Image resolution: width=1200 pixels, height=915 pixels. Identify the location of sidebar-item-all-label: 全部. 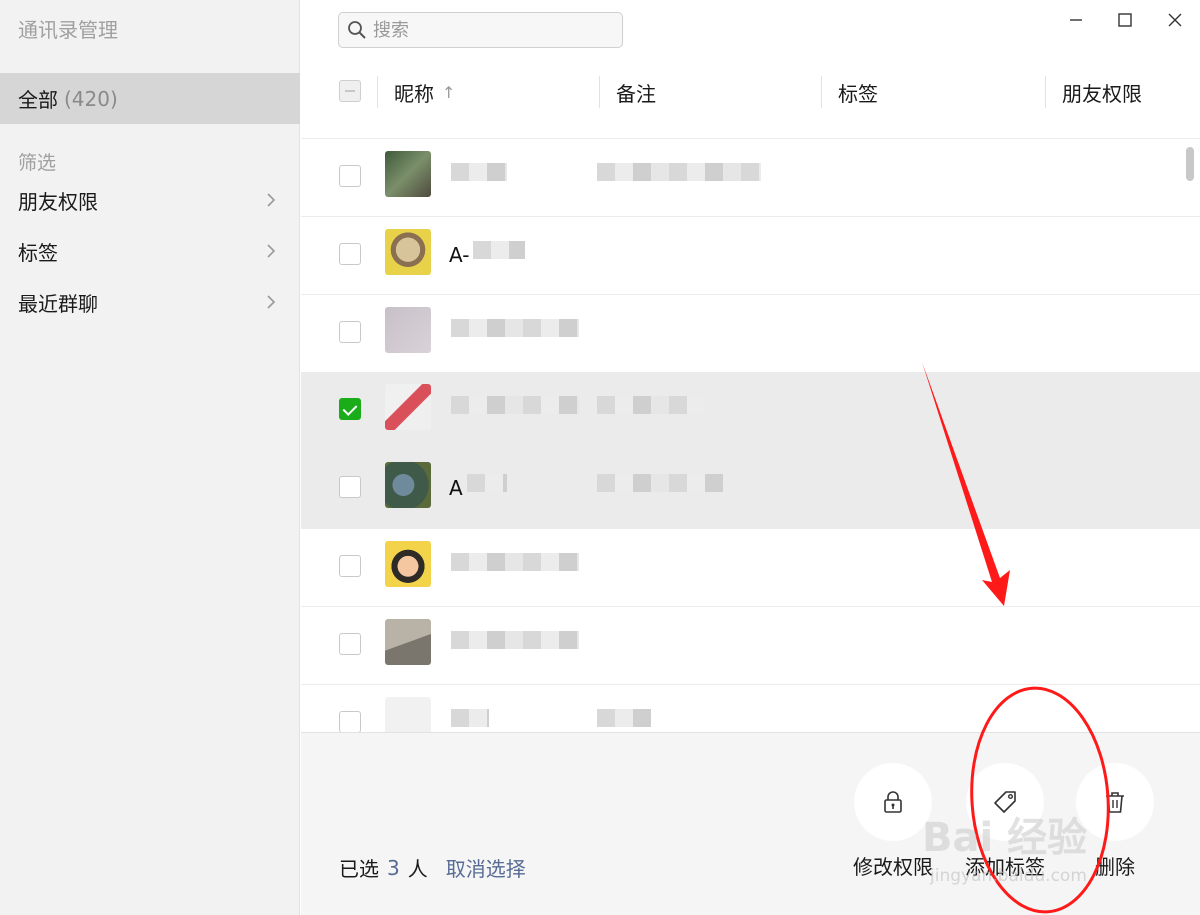
(38, 100).